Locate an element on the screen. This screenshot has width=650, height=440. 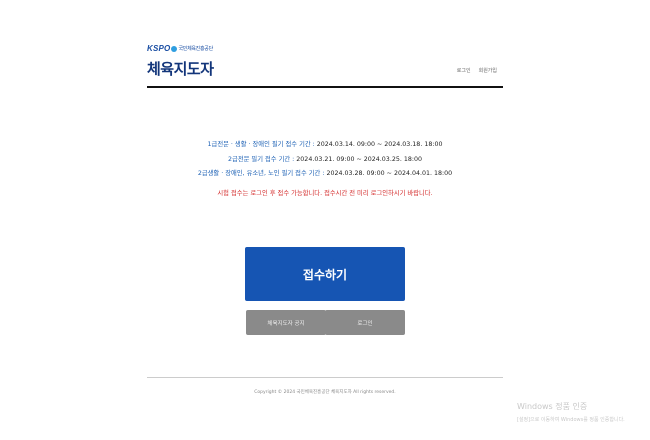
notice-line-1-dates: 2024.03.14. 09:00 ~ 2024.03.18. 18:00 is located at coordinates (379, 144).